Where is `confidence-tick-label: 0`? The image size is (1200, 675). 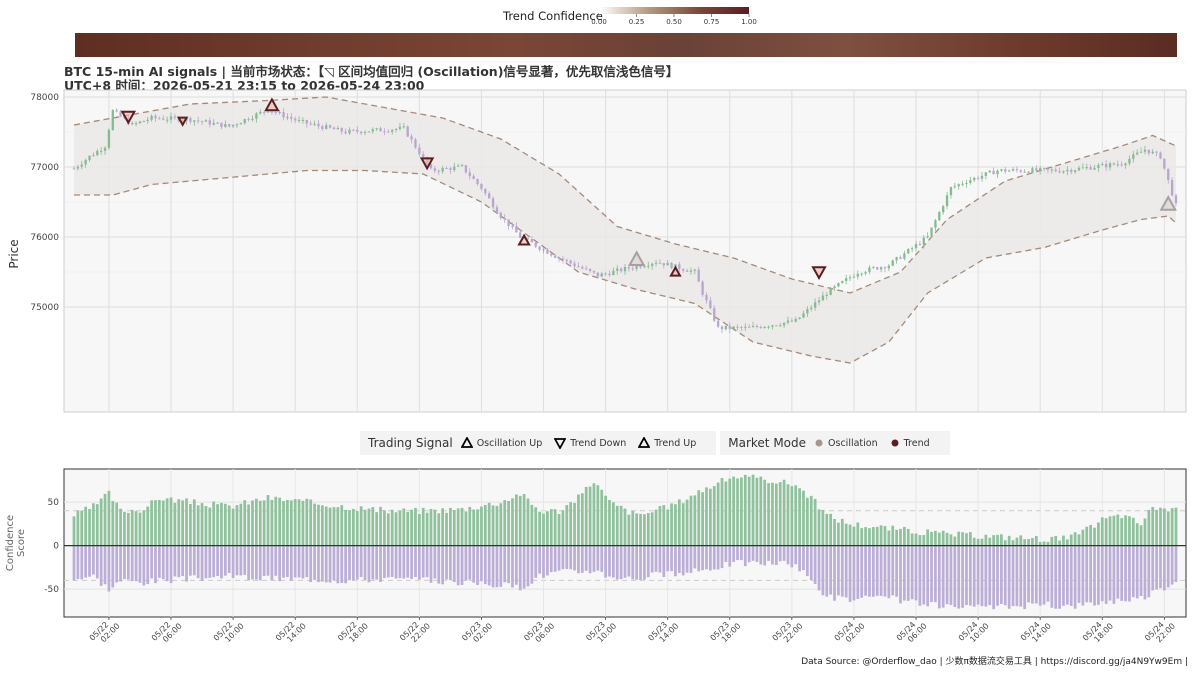
confidence-tick-label: 0 is located at coordinates (56, 547).